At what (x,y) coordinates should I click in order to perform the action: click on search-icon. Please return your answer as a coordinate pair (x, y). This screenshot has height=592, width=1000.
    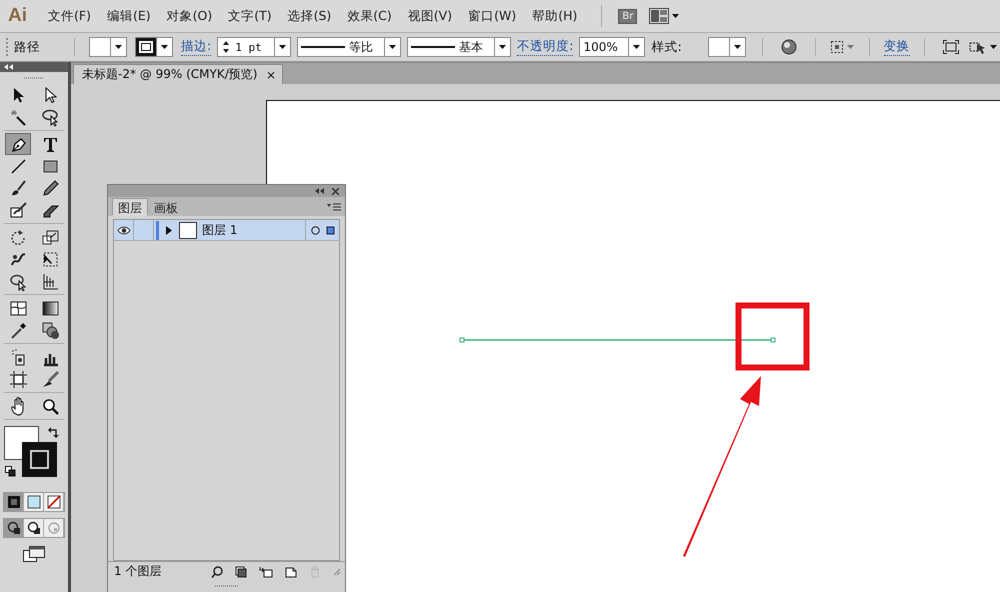
    Looking at the image, I should click on (217, 572).